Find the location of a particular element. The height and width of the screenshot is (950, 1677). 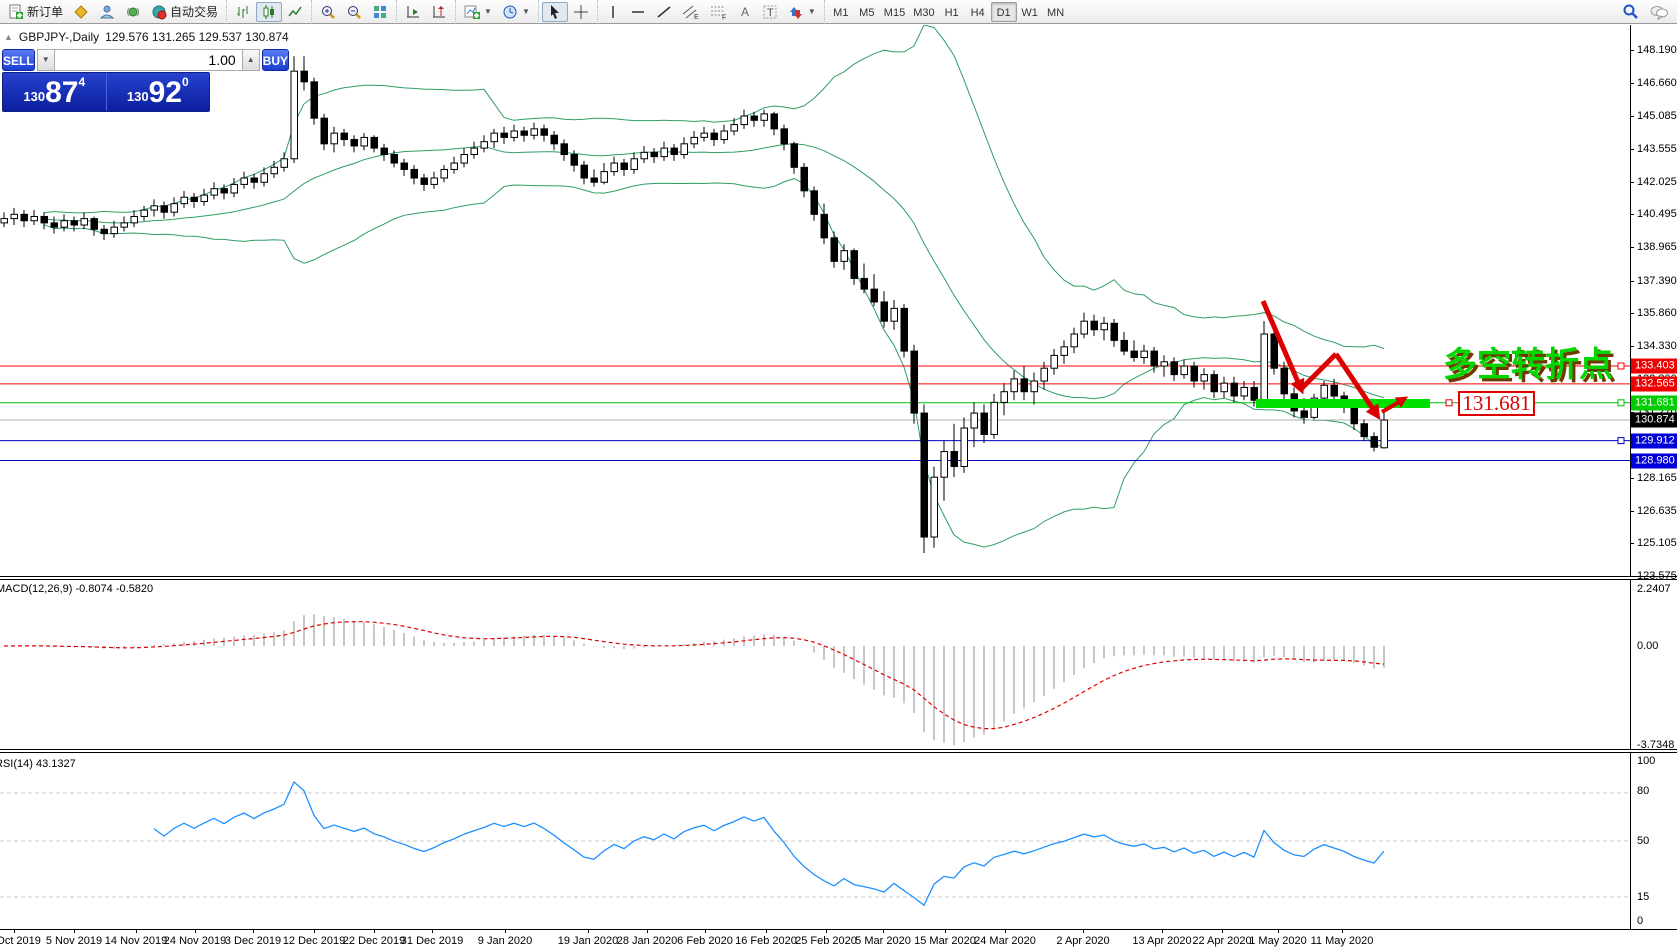

rsi-axis-label: 15 is located at coordinates (1643, 897).